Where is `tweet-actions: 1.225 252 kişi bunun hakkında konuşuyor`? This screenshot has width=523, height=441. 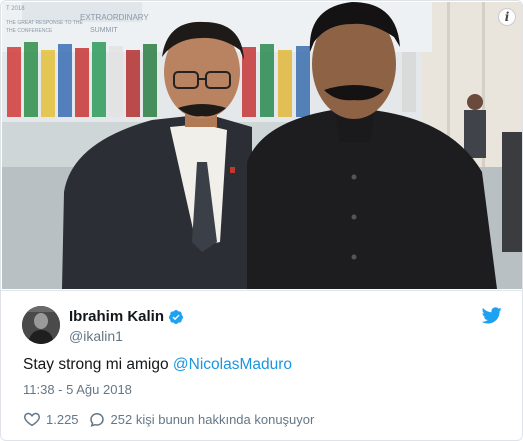
tweet-actions: 1.225 252 kişi bunun hakkında konuşuyor is located at coordinates (168, 419).